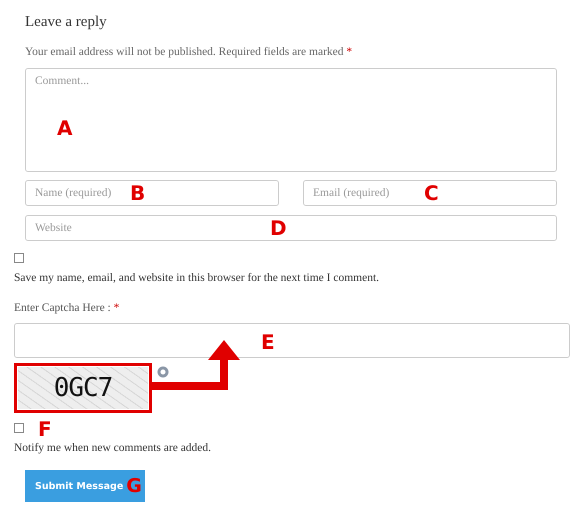 This screenshot has height=516, width=582. I want to click on captcha-field, so click(292, 340).